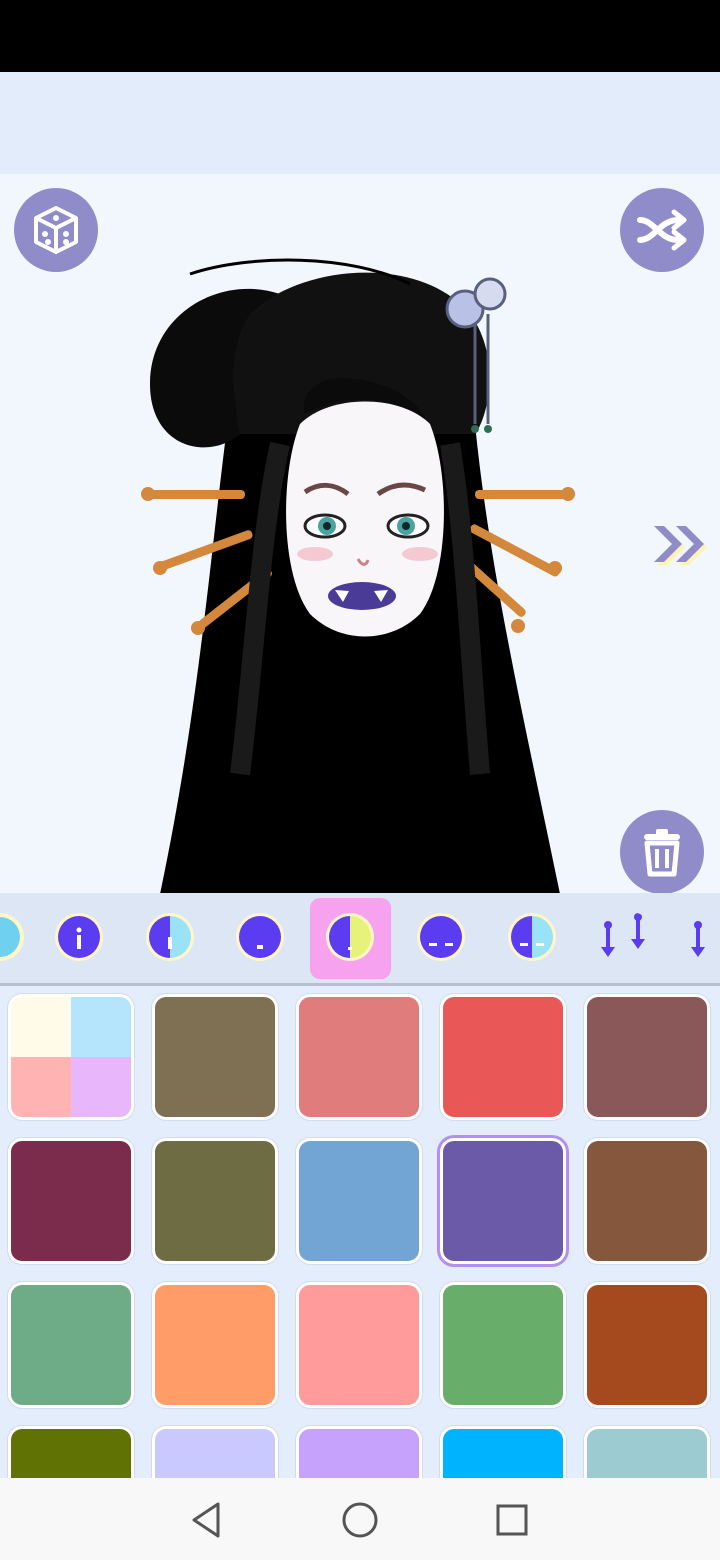 The height and width of the screenshot is (1560, 720). Describe the element at coordinates (71, 1057) in the screenshot. I see `color-swatch-multi` at that location.